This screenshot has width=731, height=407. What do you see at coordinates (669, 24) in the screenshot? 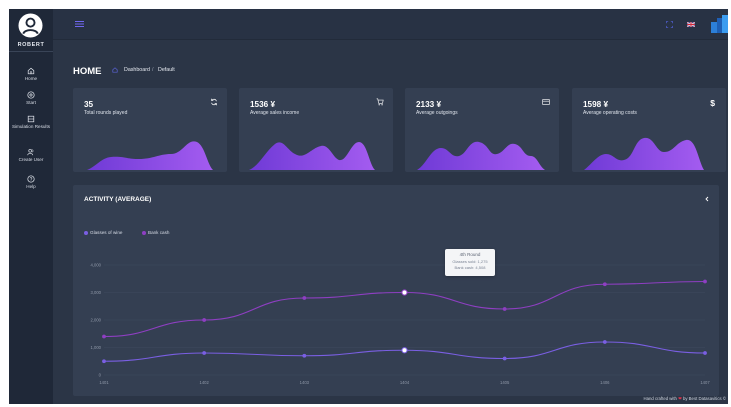
I see `fullscreen-icon` at bounding box center [669, 24].